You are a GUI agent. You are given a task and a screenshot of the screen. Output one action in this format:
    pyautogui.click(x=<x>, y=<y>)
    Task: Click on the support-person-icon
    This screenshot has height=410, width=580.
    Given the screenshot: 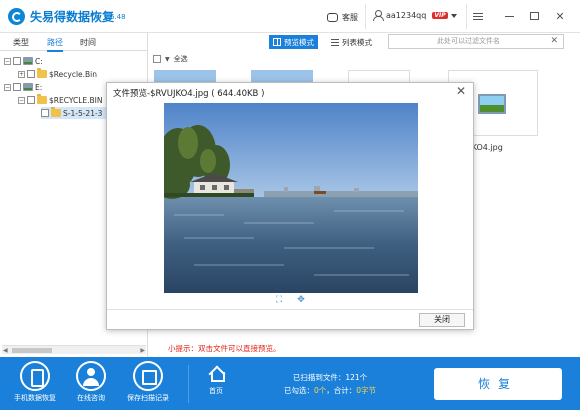 What is the action you would take?
    pyautogui.click(x=91, y=376)
    